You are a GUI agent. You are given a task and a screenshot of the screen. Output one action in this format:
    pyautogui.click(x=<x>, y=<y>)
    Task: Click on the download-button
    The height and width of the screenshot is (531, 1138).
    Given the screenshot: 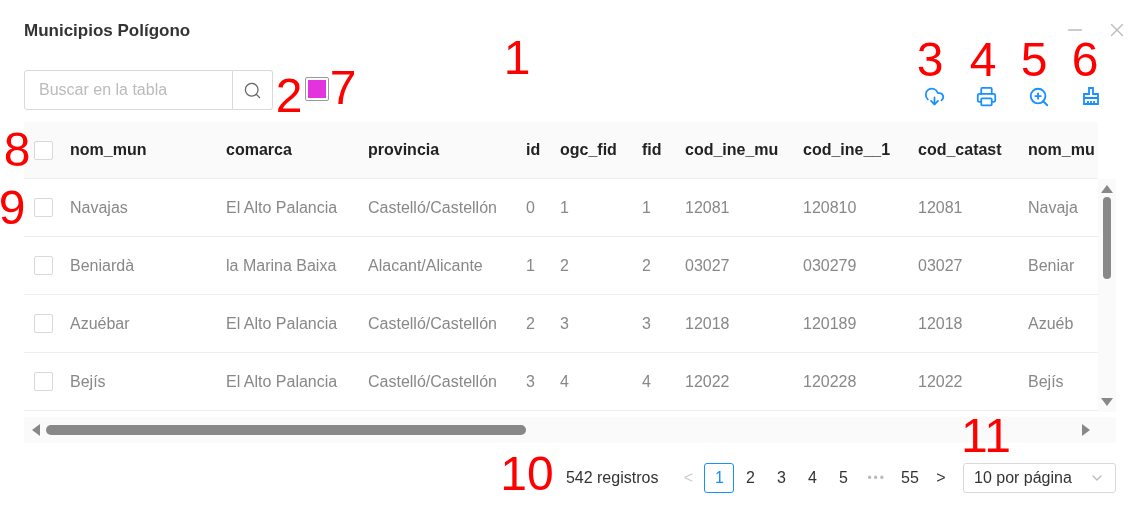 What is the action you would take?
    pyautogui.click(x=934, y=97)
    